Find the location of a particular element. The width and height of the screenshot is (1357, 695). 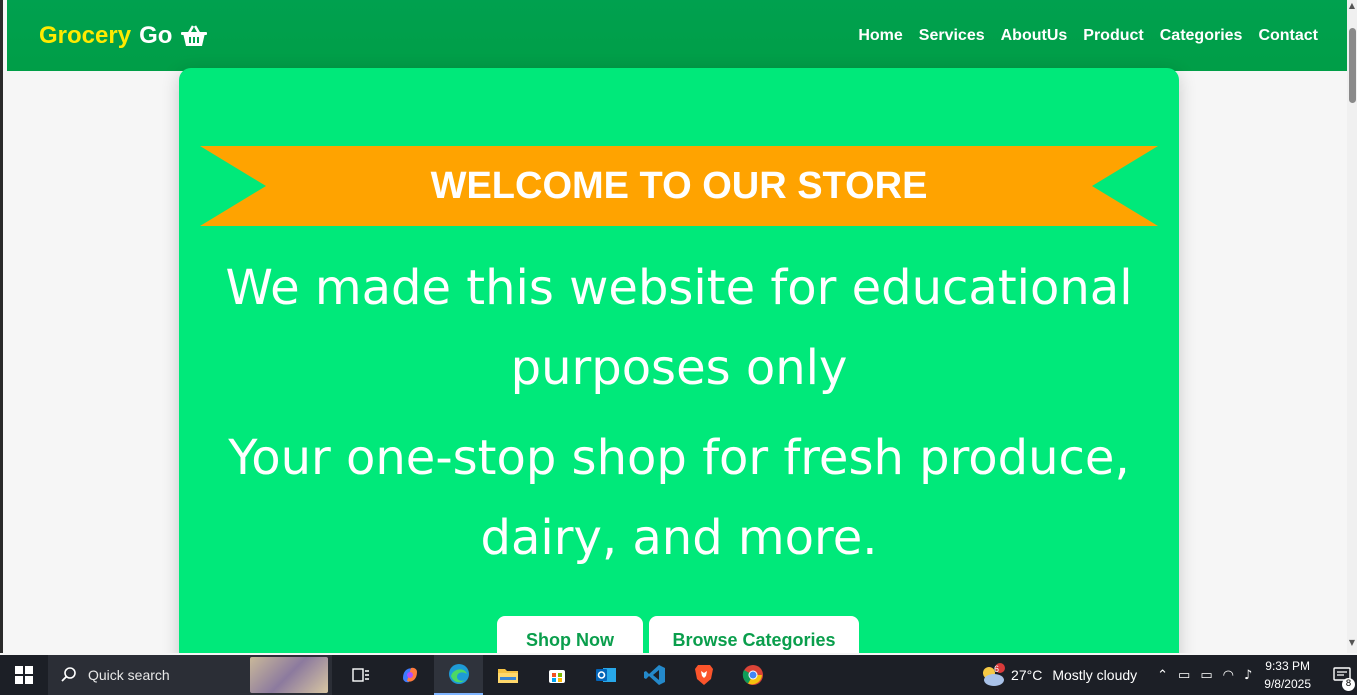

scroll-down-arrow-icon: ▼ is located at coordinates (1352, 643).